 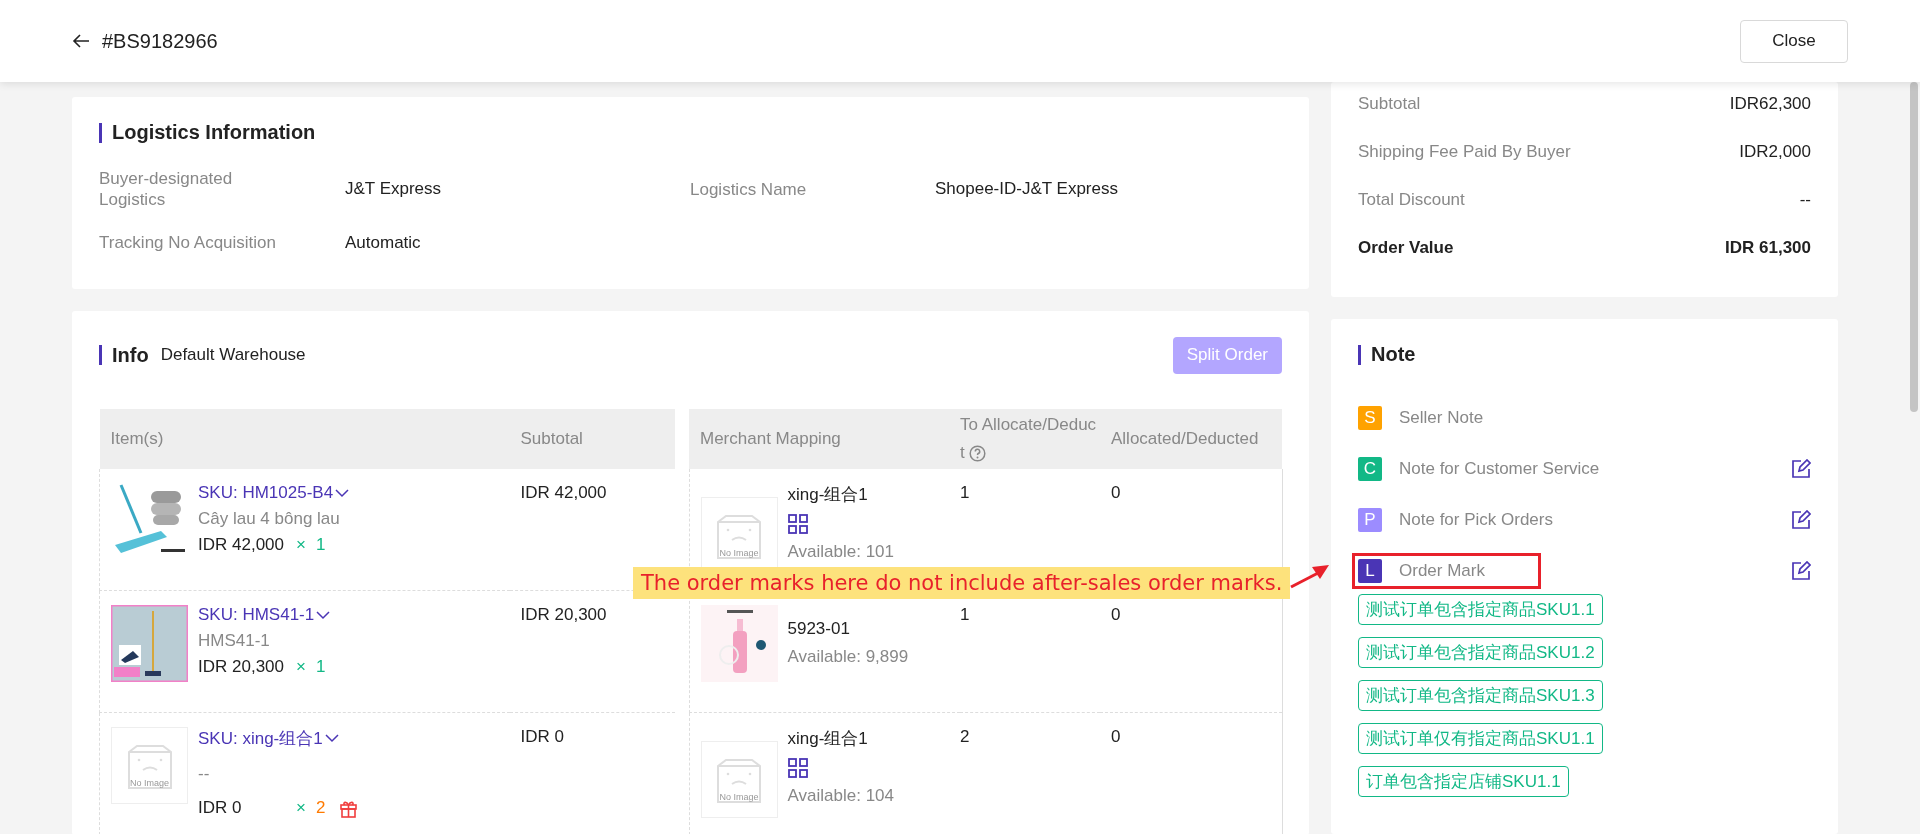 What do you see at coordinates (320, 808) in the screenshot?
I see `quantity: 2` at bounding box center [320, 808].